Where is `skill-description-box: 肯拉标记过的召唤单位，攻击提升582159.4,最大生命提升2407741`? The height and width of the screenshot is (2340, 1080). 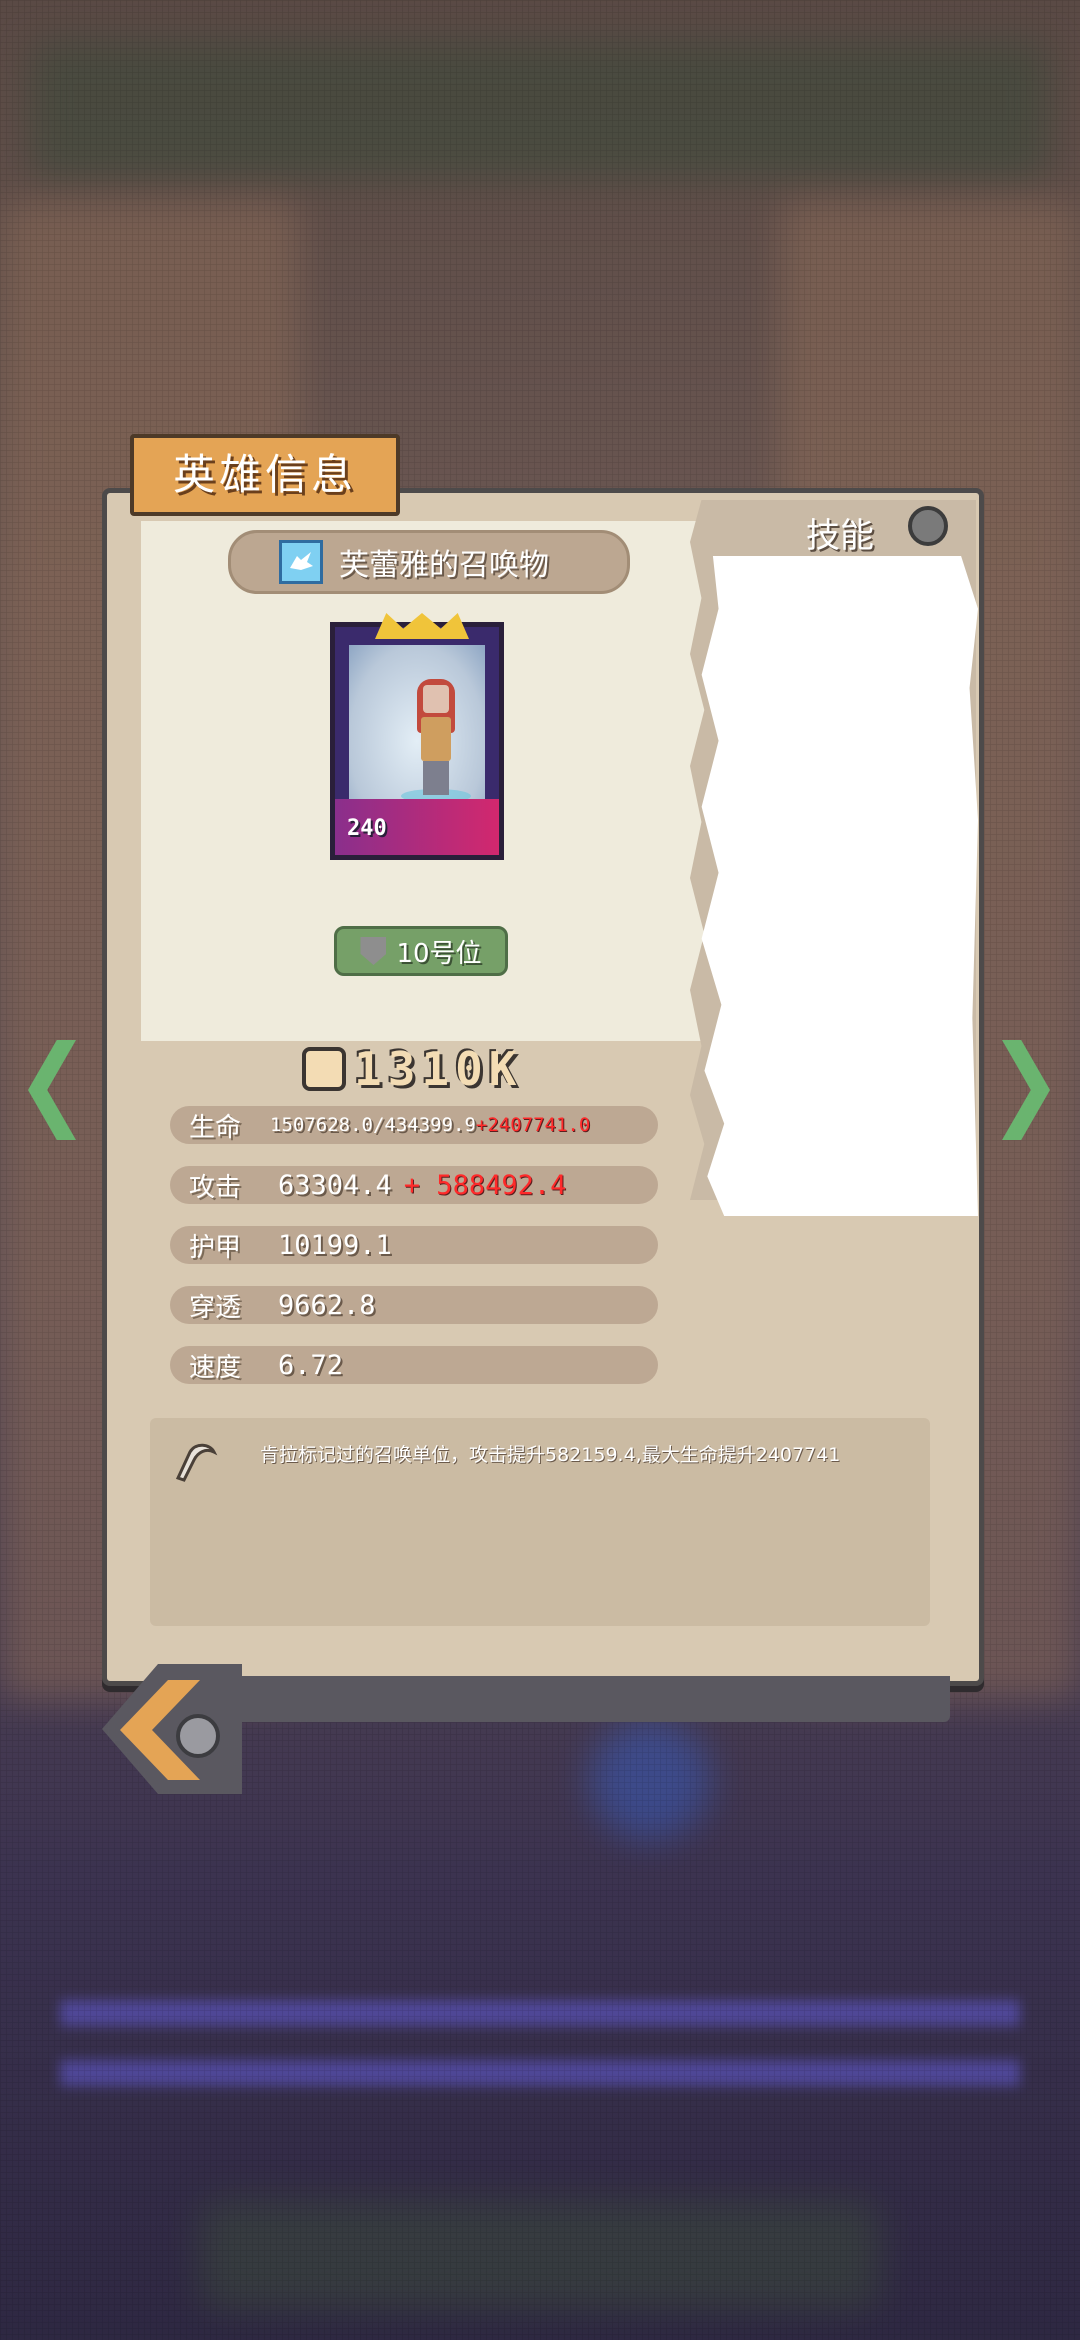
skill-description-box: 肯拉标记过的召唤单位，攻击提升582159.4,最大生命提升2407741 is located at coordinates (540, 1522).